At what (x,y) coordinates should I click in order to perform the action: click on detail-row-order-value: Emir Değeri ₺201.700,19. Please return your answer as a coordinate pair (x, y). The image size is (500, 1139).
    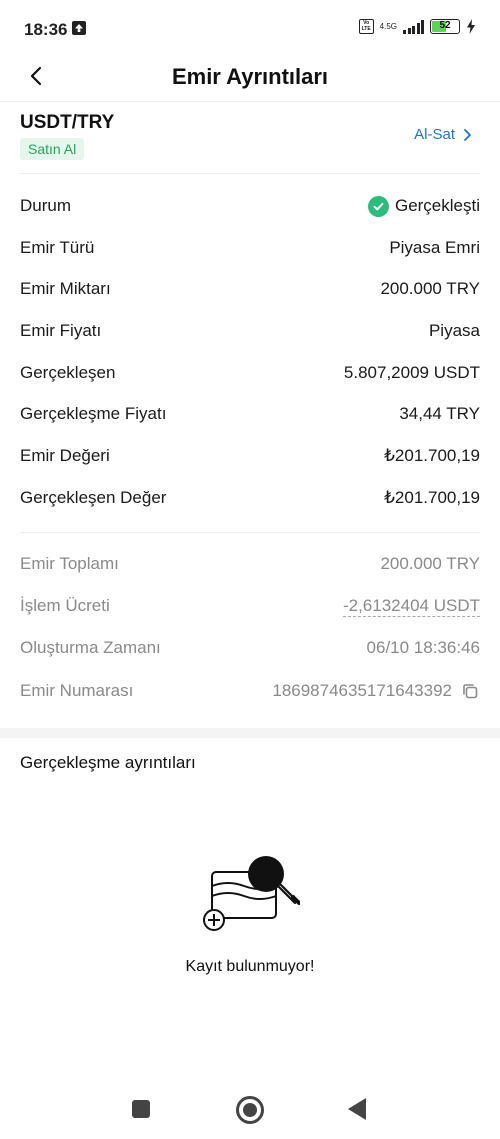
    Looking at the image, I should click on (250, 456).